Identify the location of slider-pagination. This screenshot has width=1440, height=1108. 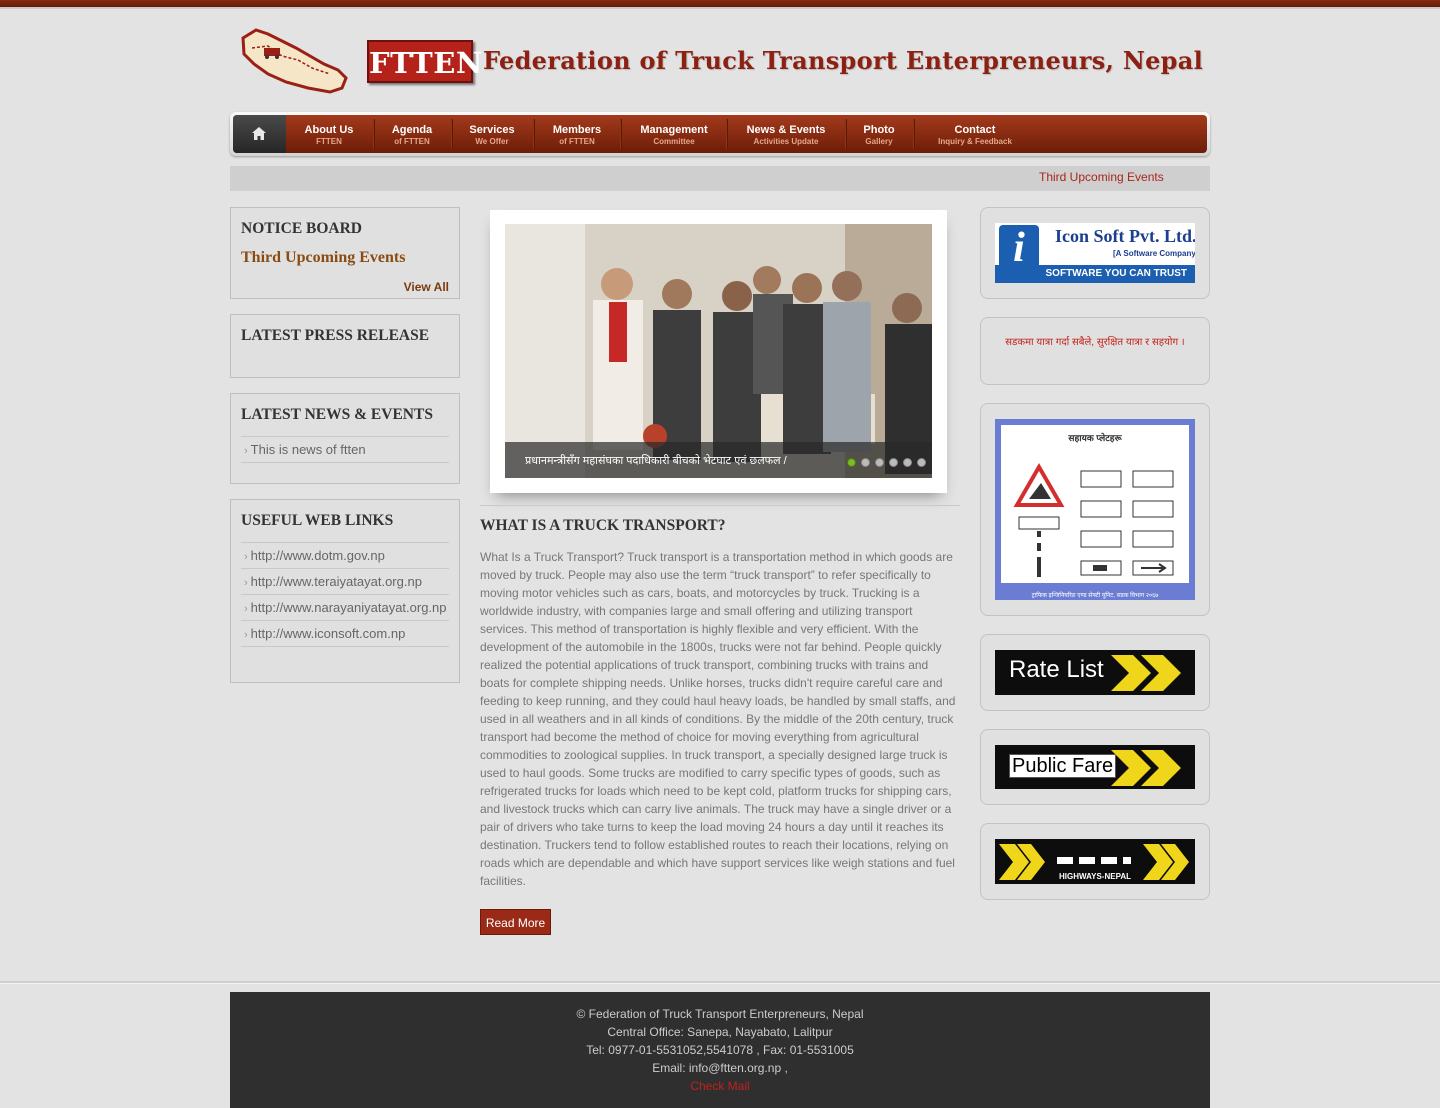
(884, 463).